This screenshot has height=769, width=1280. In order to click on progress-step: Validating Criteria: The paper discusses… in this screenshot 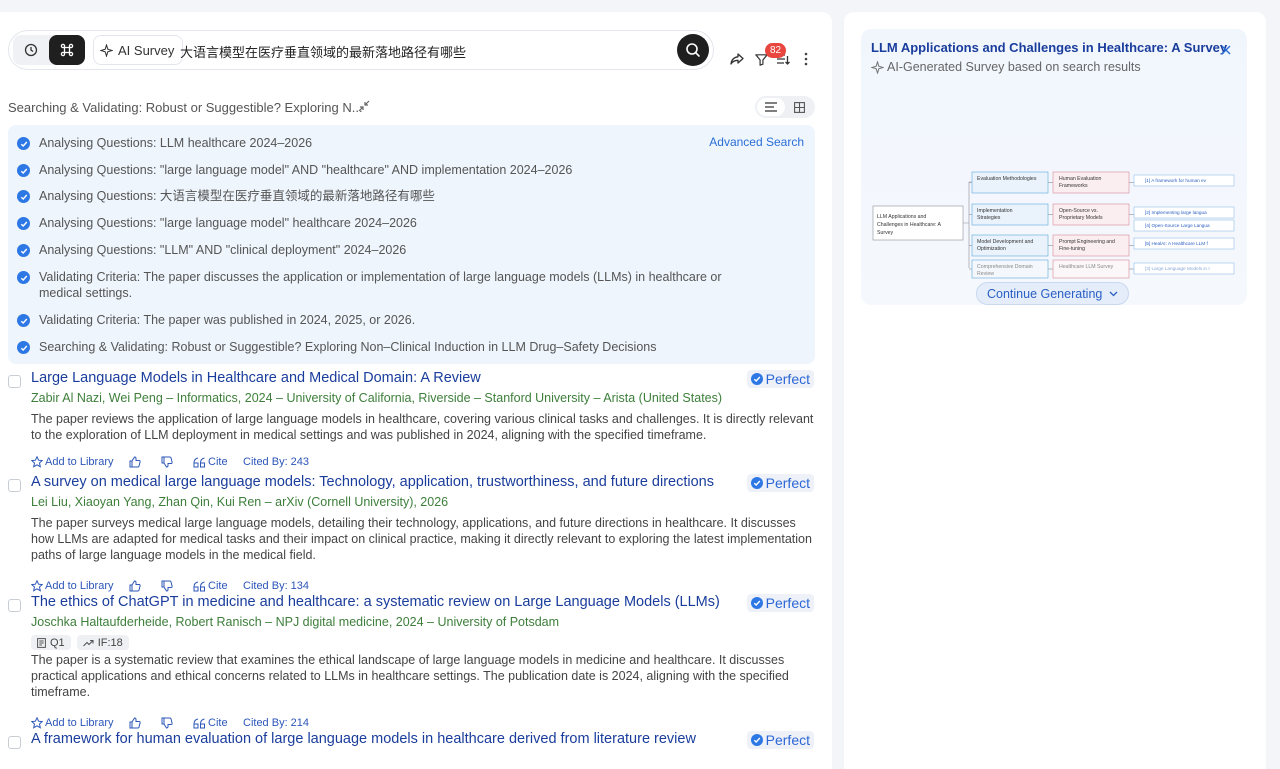, I will do `click(387, 285)`.